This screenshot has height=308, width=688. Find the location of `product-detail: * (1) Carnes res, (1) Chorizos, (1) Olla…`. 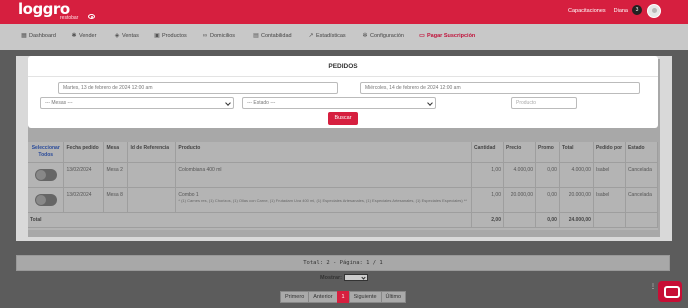

product-detail: * (1) Carnes res, (1) Chorizos, (1) Olla… is located at coordinates (322, 200).